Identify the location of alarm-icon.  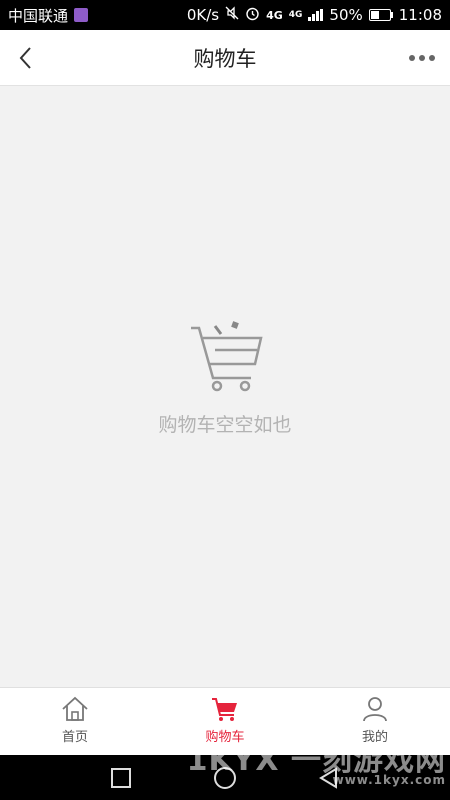
(252, 15).